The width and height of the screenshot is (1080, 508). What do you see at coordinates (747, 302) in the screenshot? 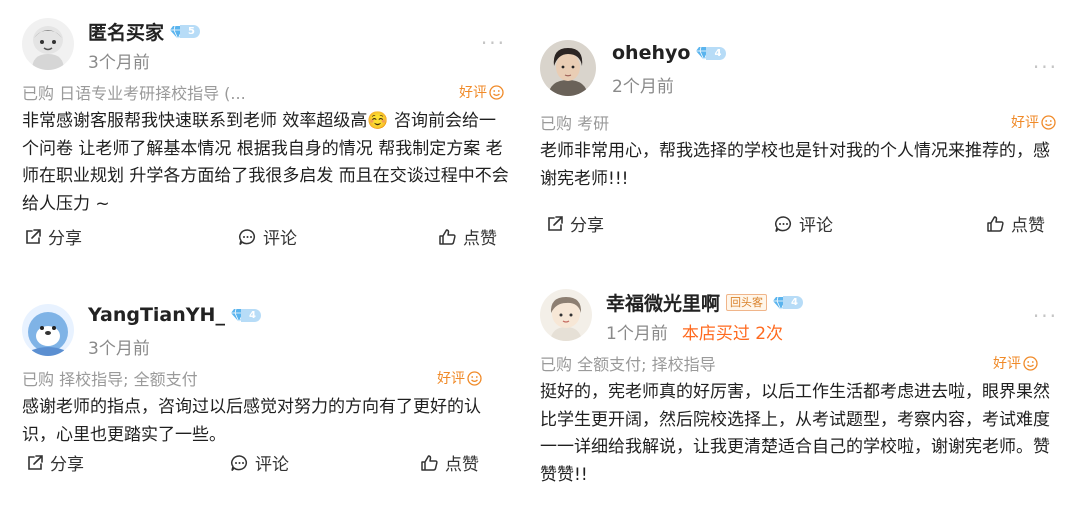
I see `repeat-customer-tag: 回头客` at bounding box center [747, 302].